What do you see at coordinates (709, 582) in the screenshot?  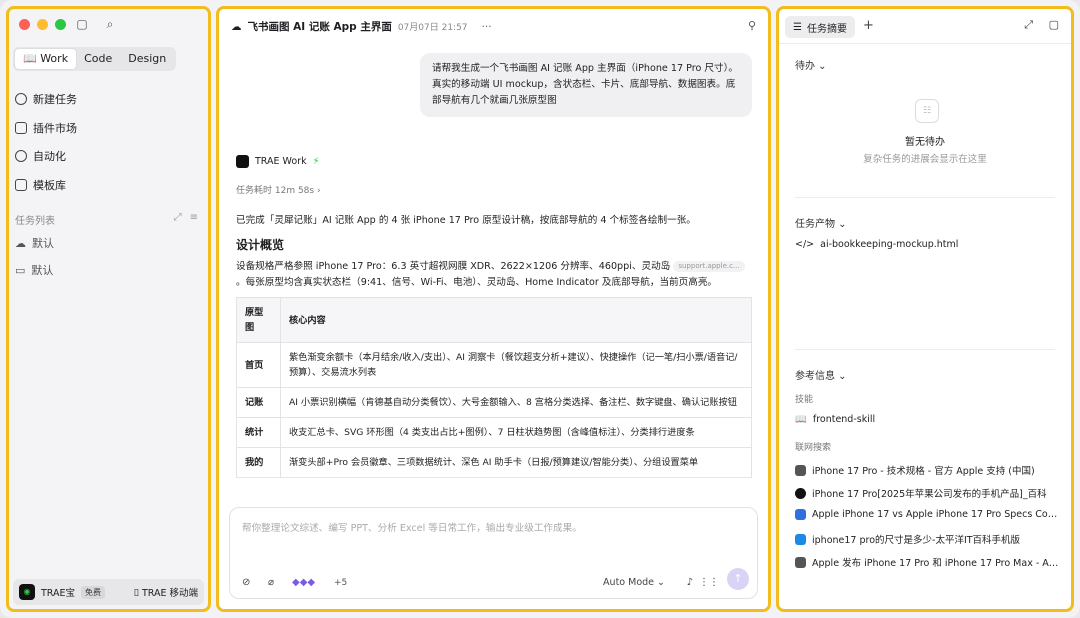 I see `voice-wave-icon: ⋮⋮` at bounding box center [709, 582].